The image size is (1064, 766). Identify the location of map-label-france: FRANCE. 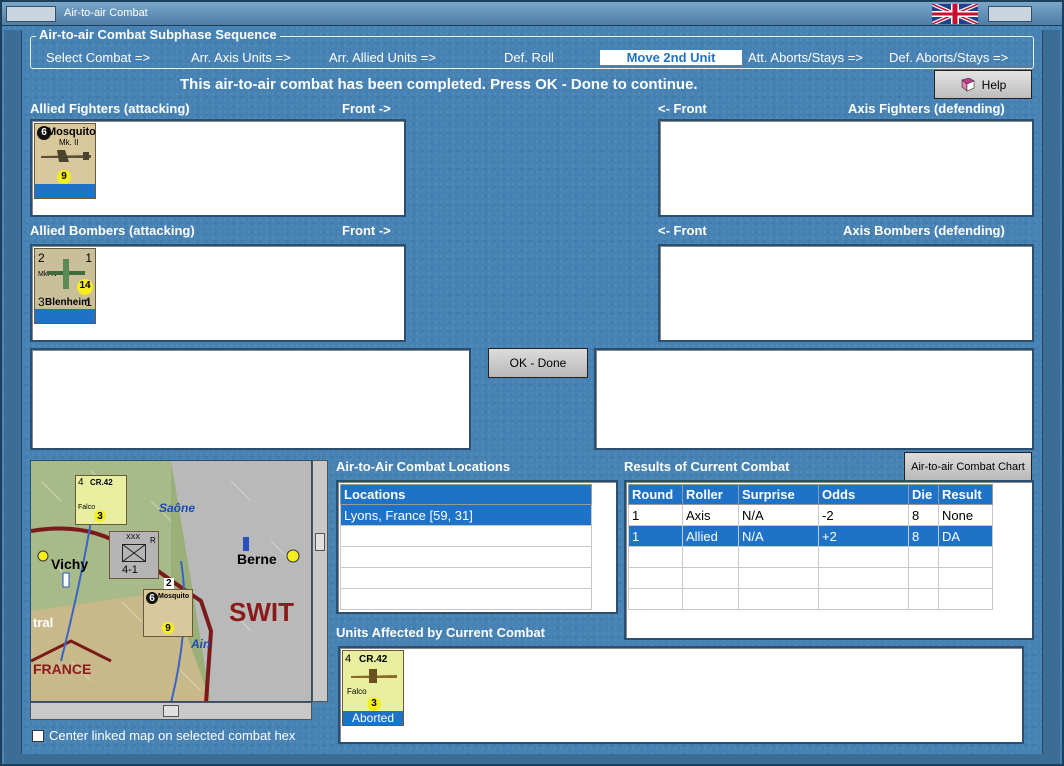
(62, 669).